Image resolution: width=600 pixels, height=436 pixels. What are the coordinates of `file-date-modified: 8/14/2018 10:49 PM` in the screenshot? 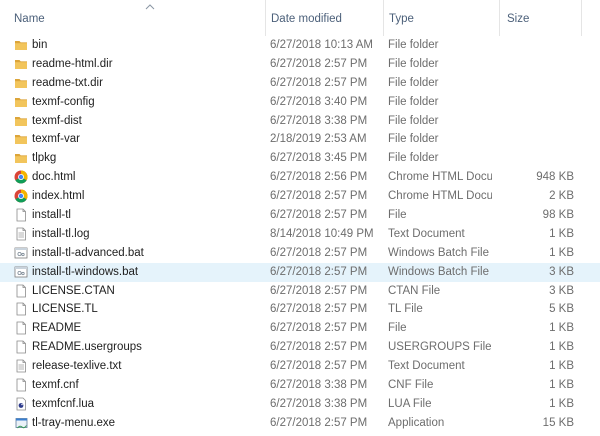 It's located at (322, 233).